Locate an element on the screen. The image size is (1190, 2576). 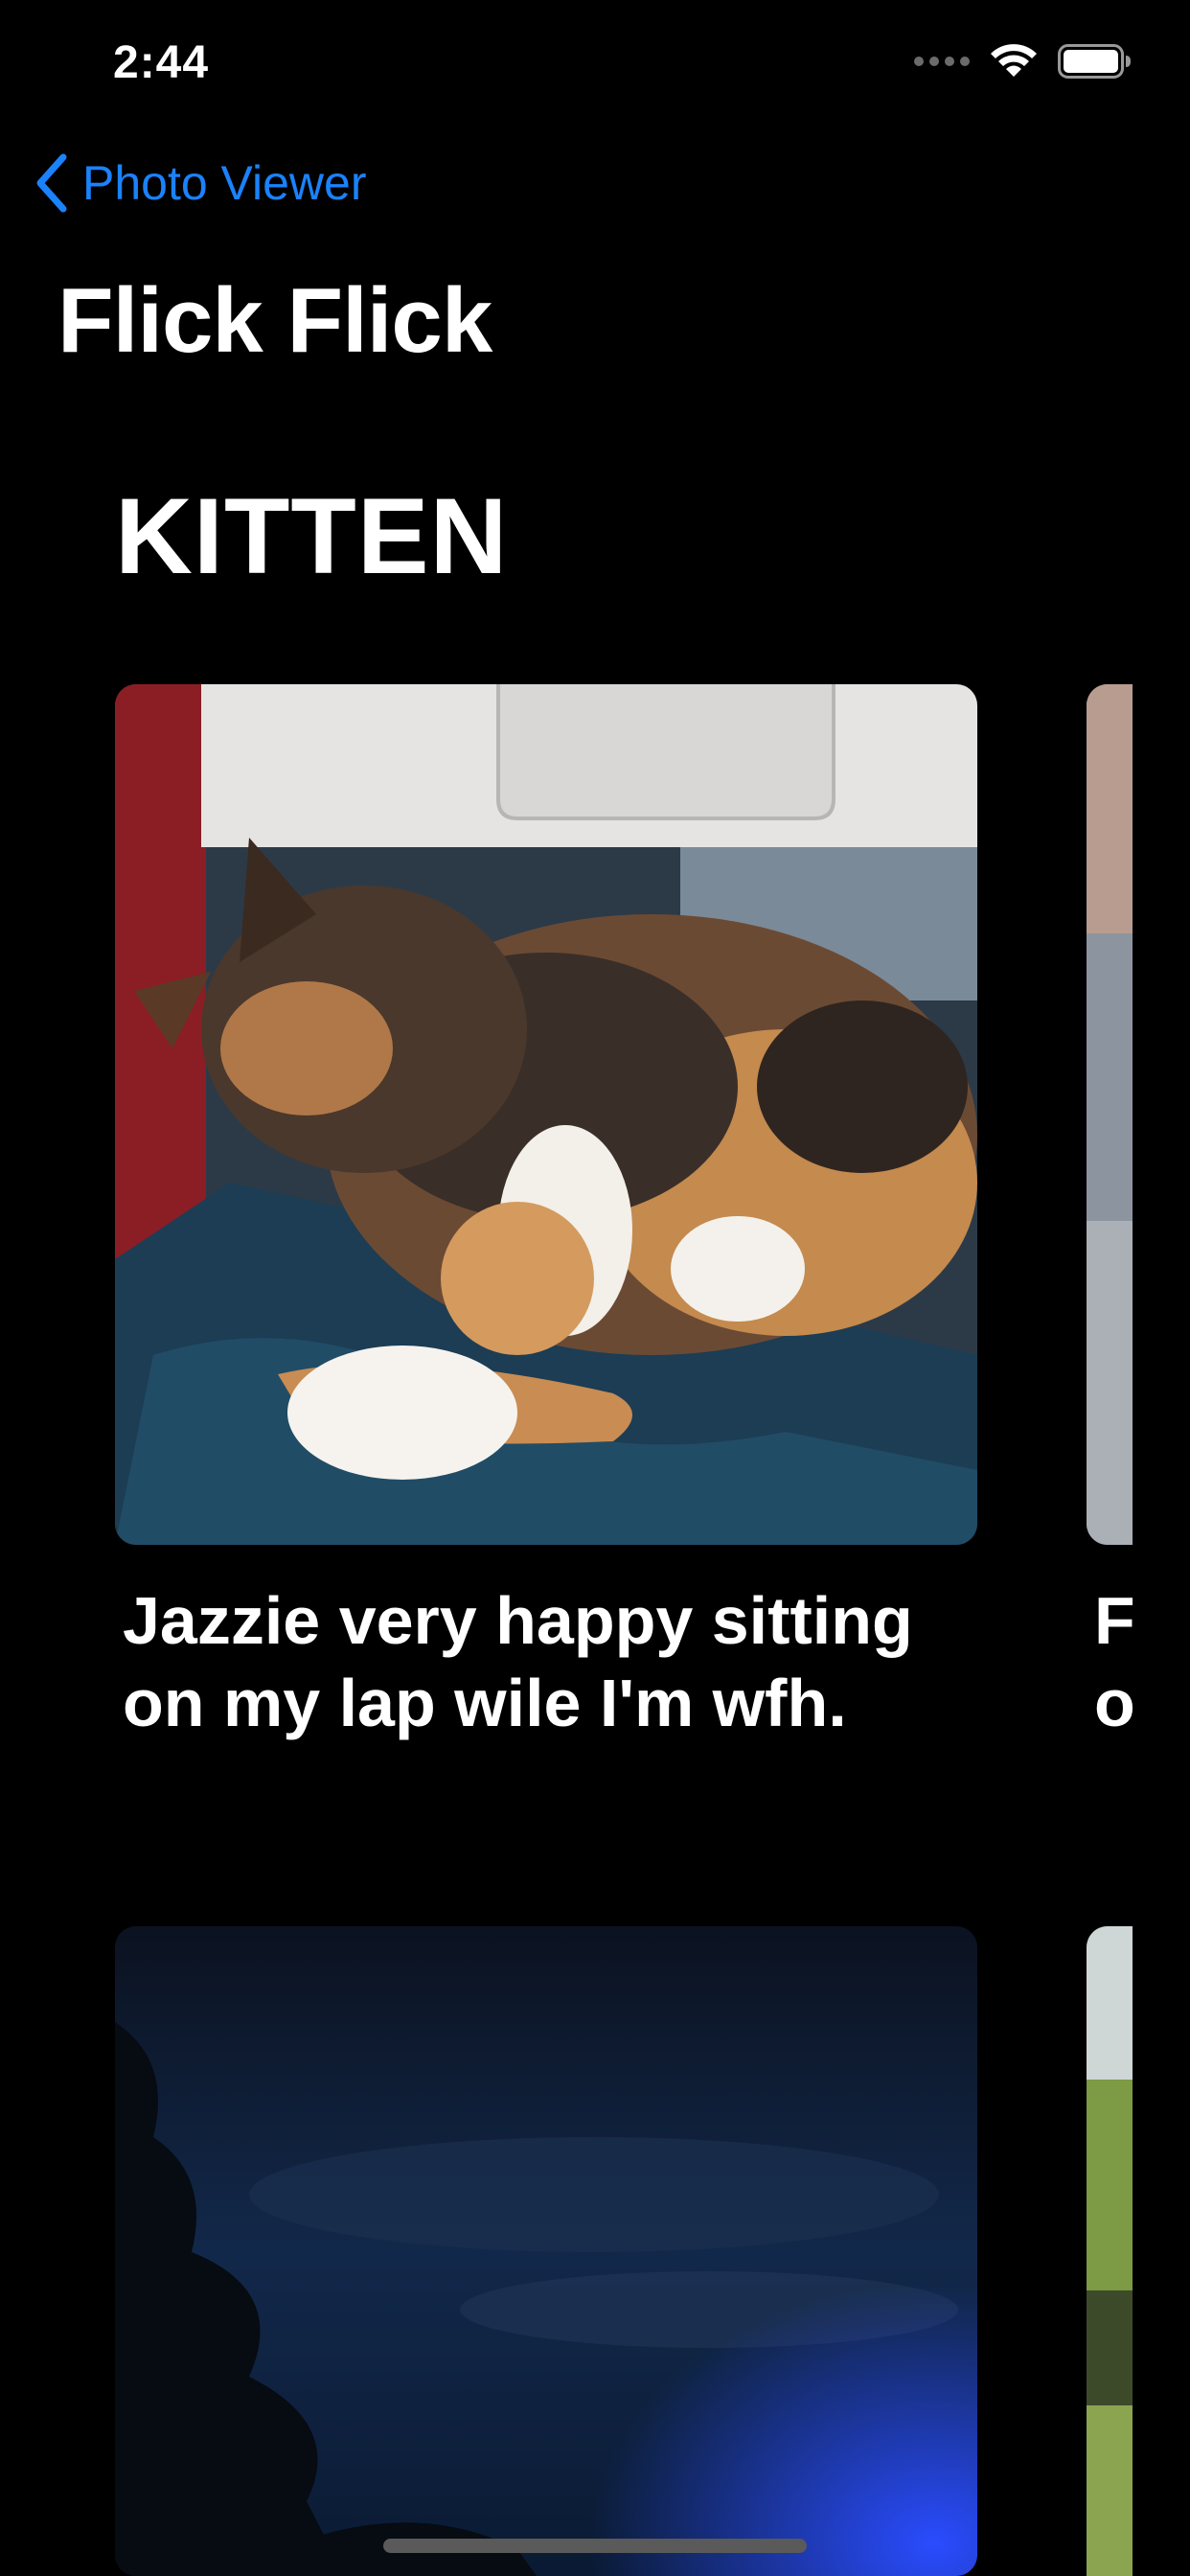
section-title: KITTEN is located at coordinates (312, 536).